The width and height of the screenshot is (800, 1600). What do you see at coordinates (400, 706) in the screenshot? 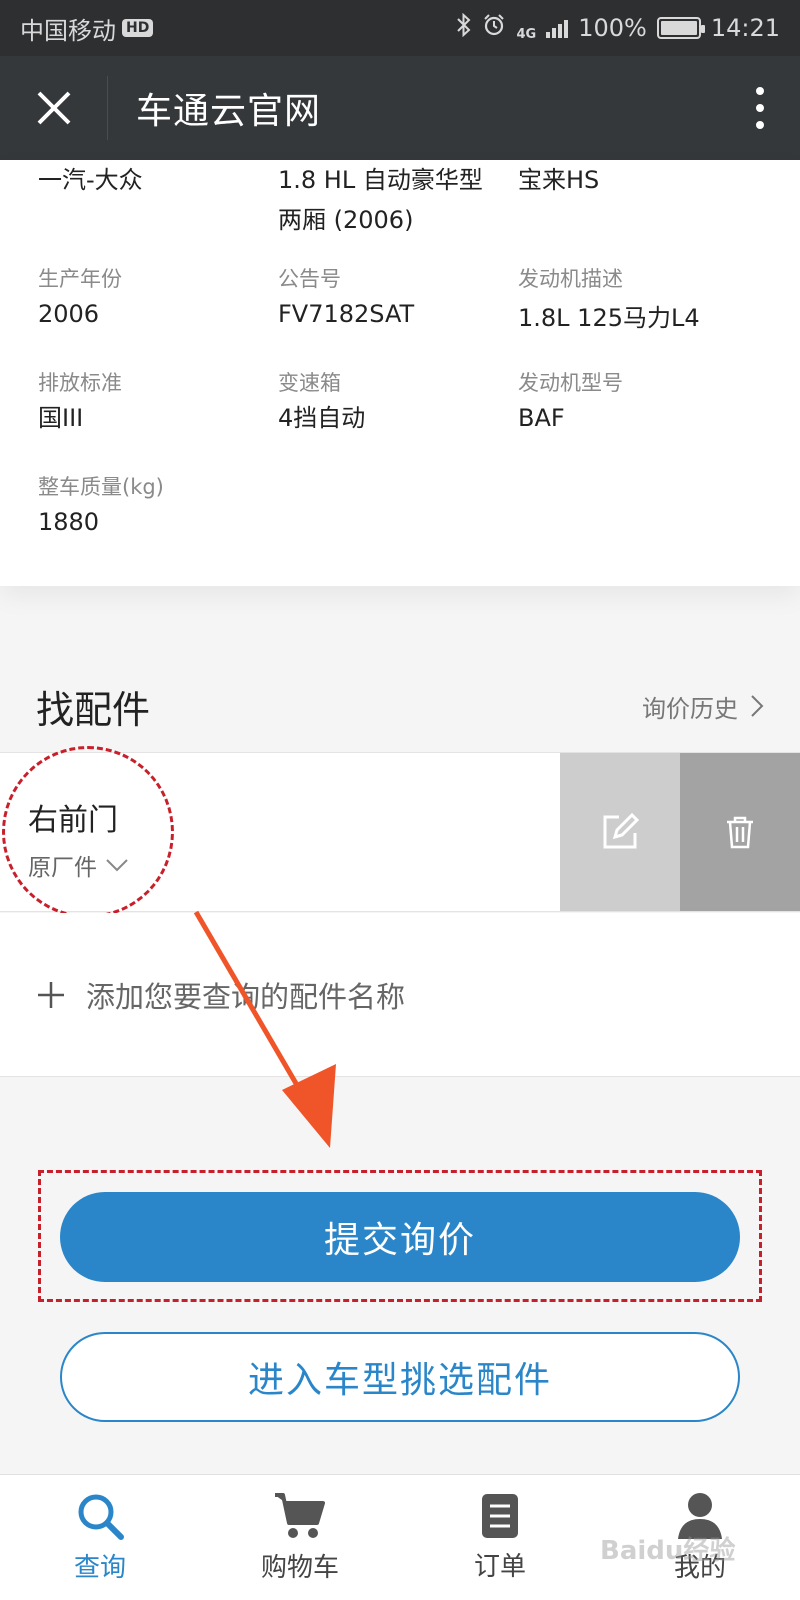
I see `parts-section-header: 找配件 询价历史` at bounding box center [400, 706].